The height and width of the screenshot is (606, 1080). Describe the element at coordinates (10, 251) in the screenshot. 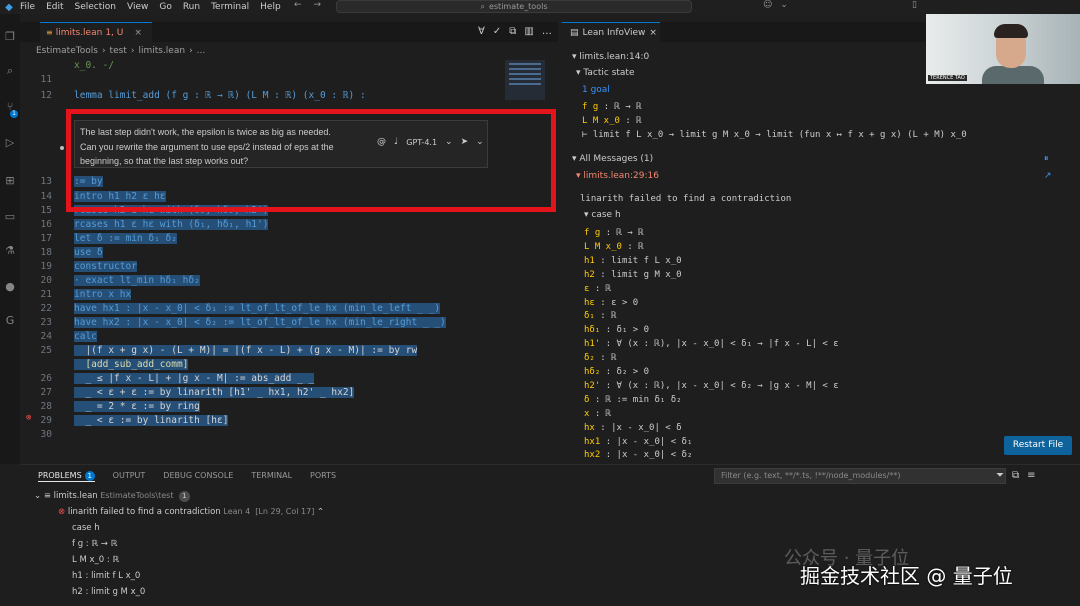

I see `testing-icon: ⚗` at that location.